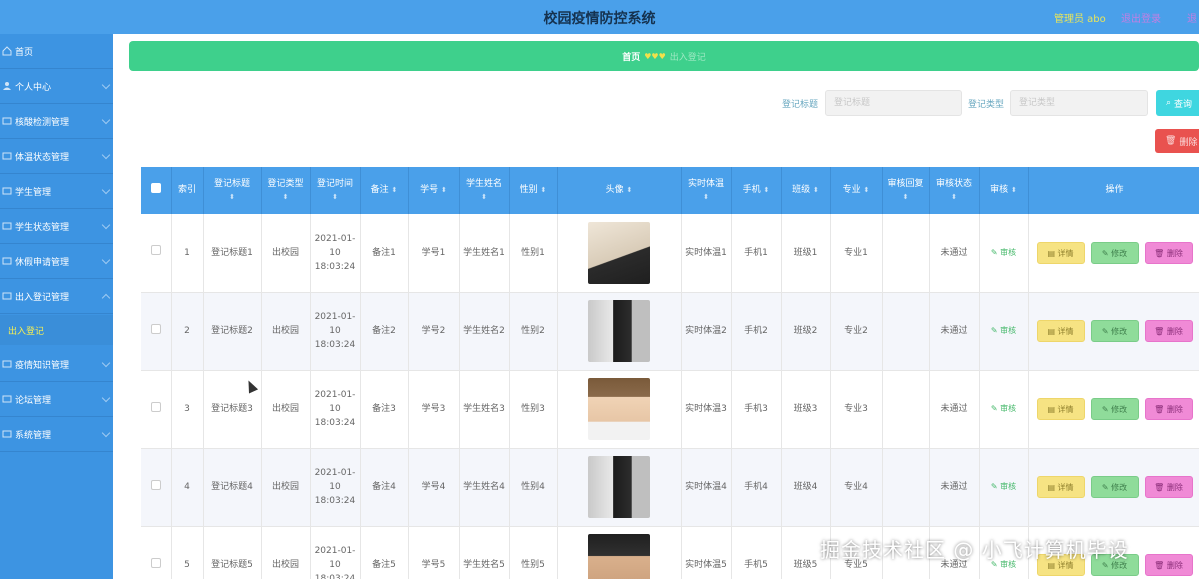 The image size is (1199, 579). Describe the element at coordinates (56, 296) in the screenshot. I see `sidebar-item-entry-registration: 出入登记管理` at that location.